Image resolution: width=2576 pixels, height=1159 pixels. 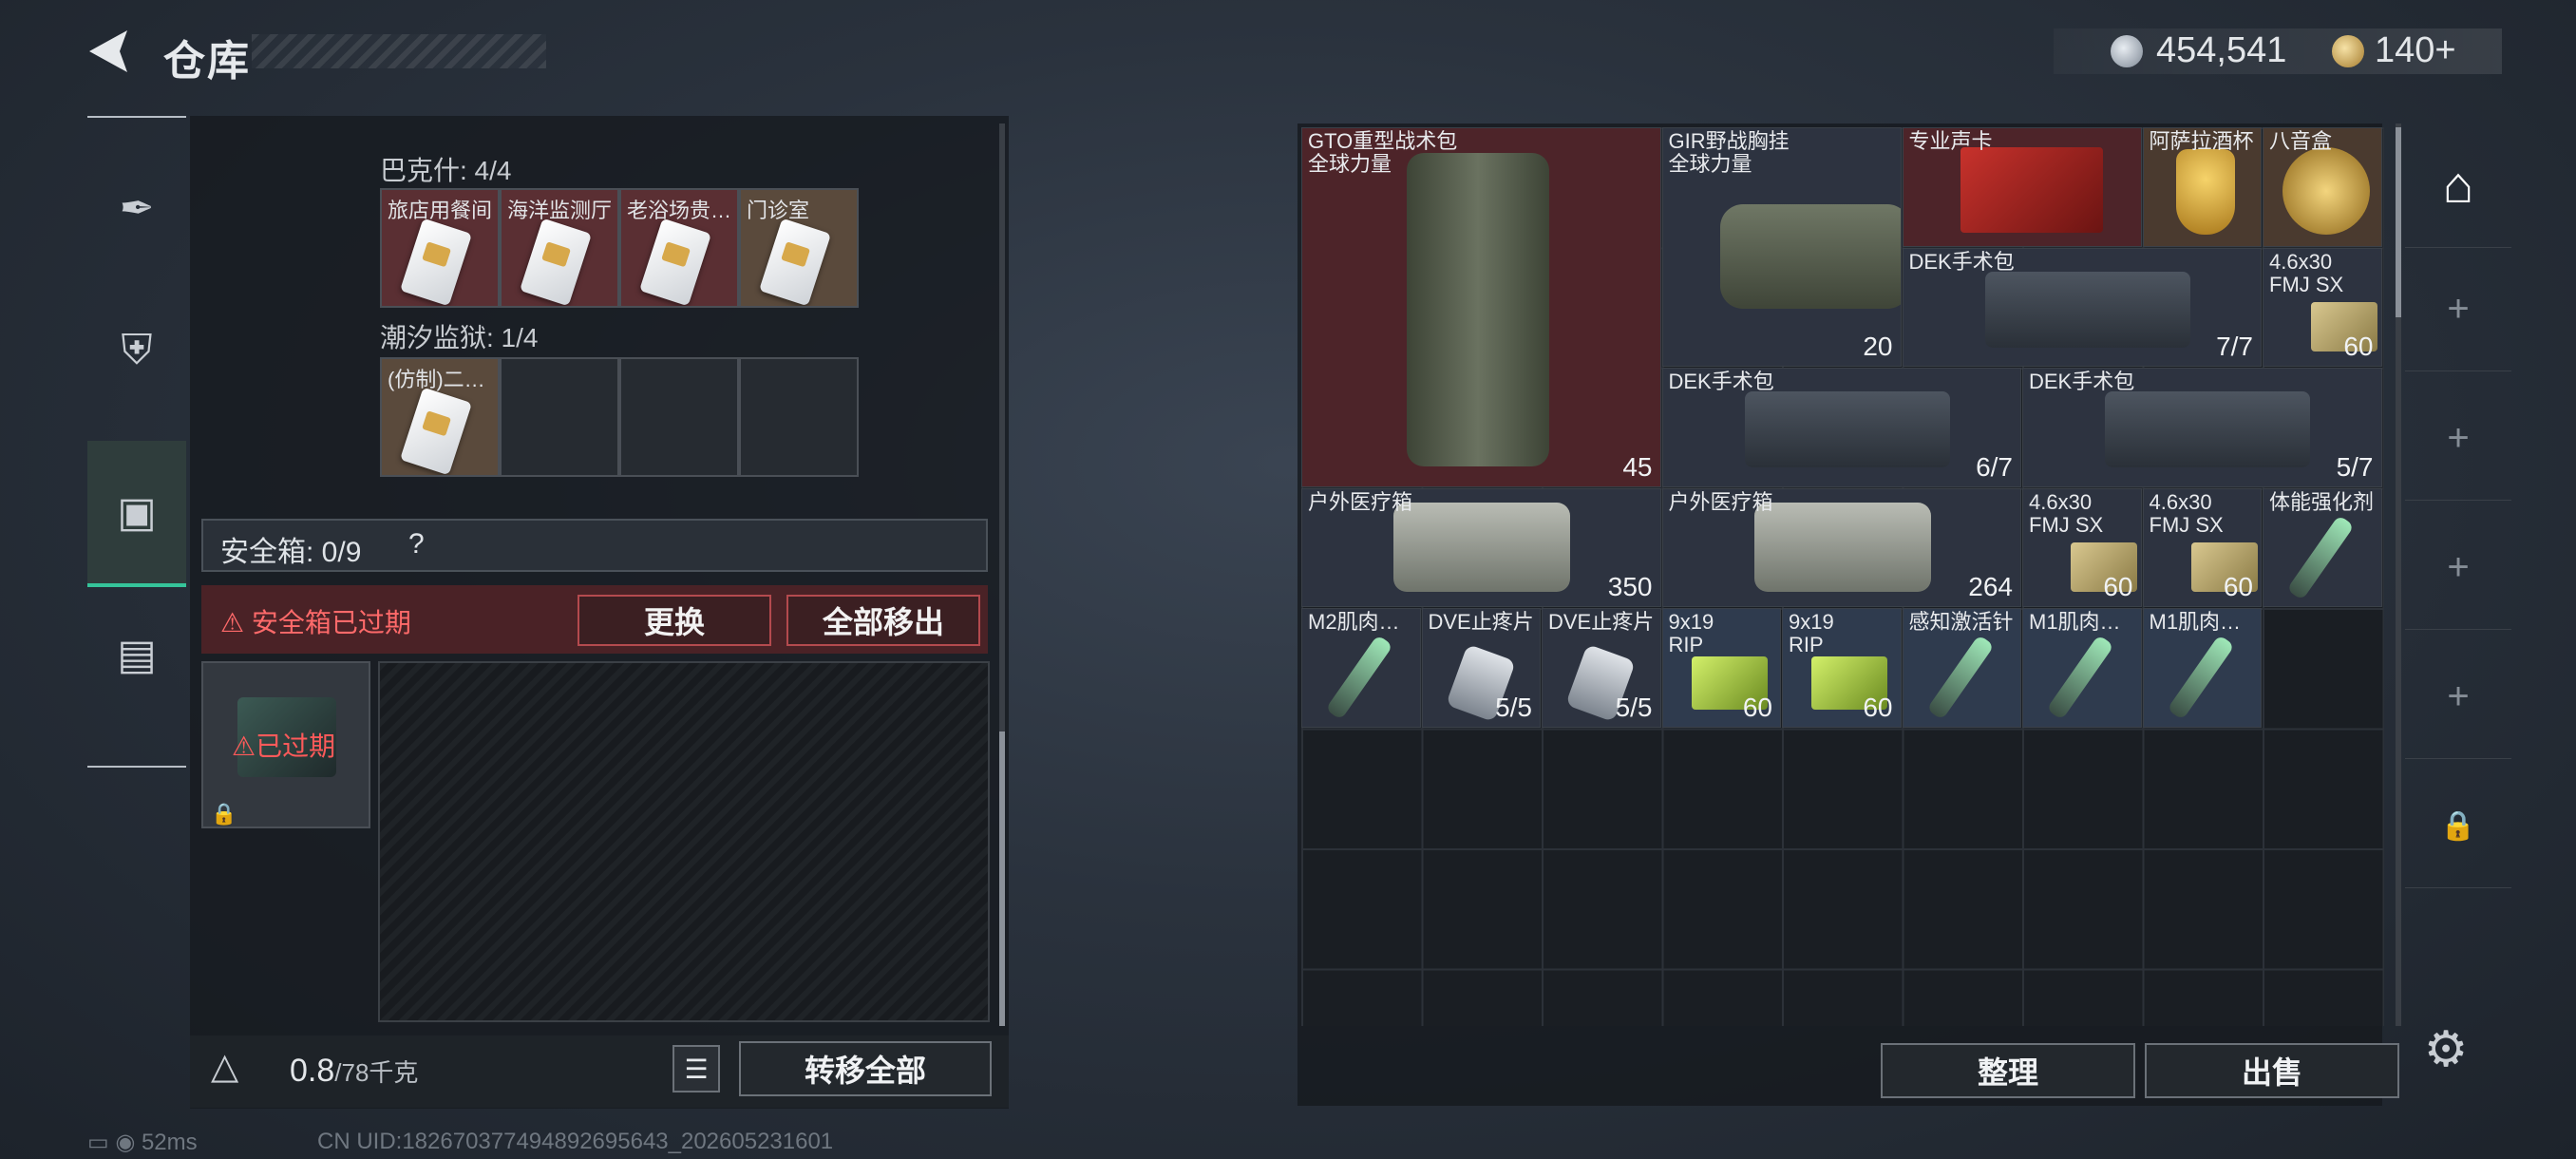 What do you see at coordinates (2008, 1070) in the screenshot?
I see `sort-button: 整理` at bounding box center [2008, 1070].